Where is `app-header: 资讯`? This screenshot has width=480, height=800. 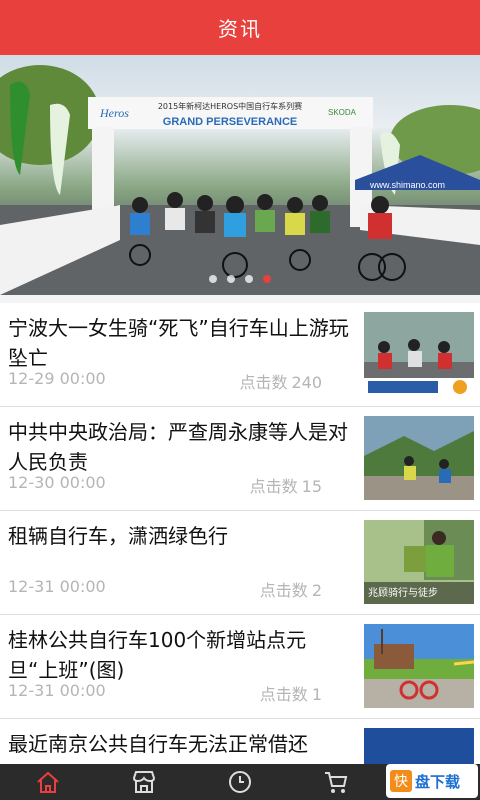
app-header: 资讯 is located at coordinates (240, 27).